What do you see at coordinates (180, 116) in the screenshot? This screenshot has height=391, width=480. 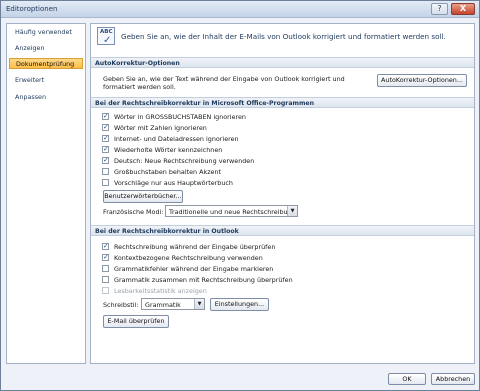 I see `checkbox-label: Wörter in GROSSBUCHSTABEN ignorieren` at bounding box center [180, 116].